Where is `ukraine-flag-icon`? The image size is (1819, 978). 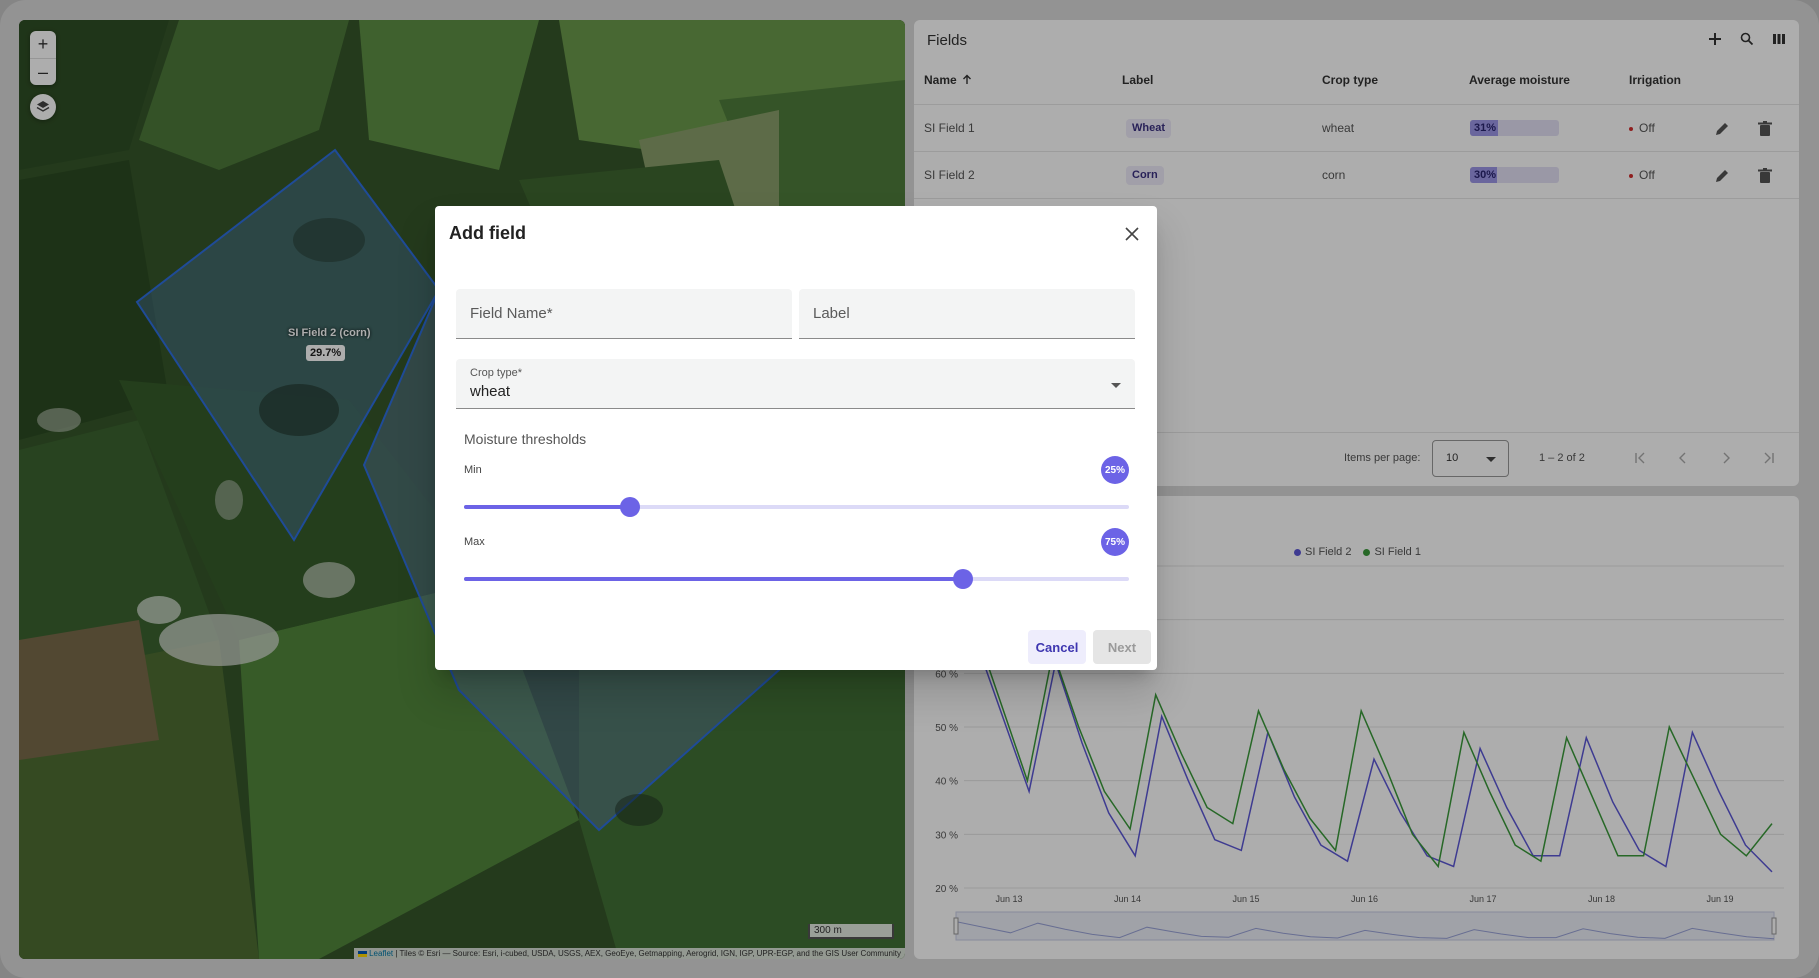 ukraine-flag-icon is located at coordinates (362, 953).